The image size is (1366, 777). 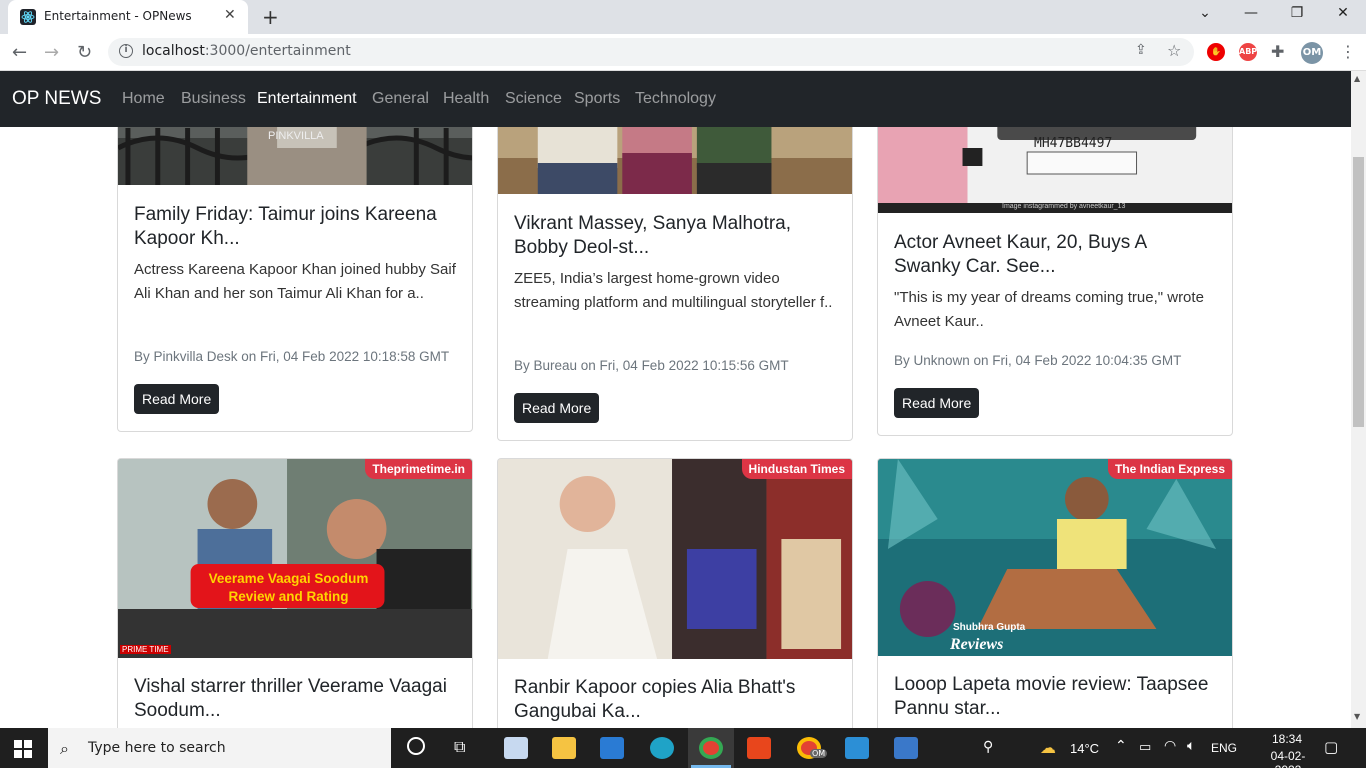 I want to click on url-path: :3000/entertainment, so click(x=277, y=51).